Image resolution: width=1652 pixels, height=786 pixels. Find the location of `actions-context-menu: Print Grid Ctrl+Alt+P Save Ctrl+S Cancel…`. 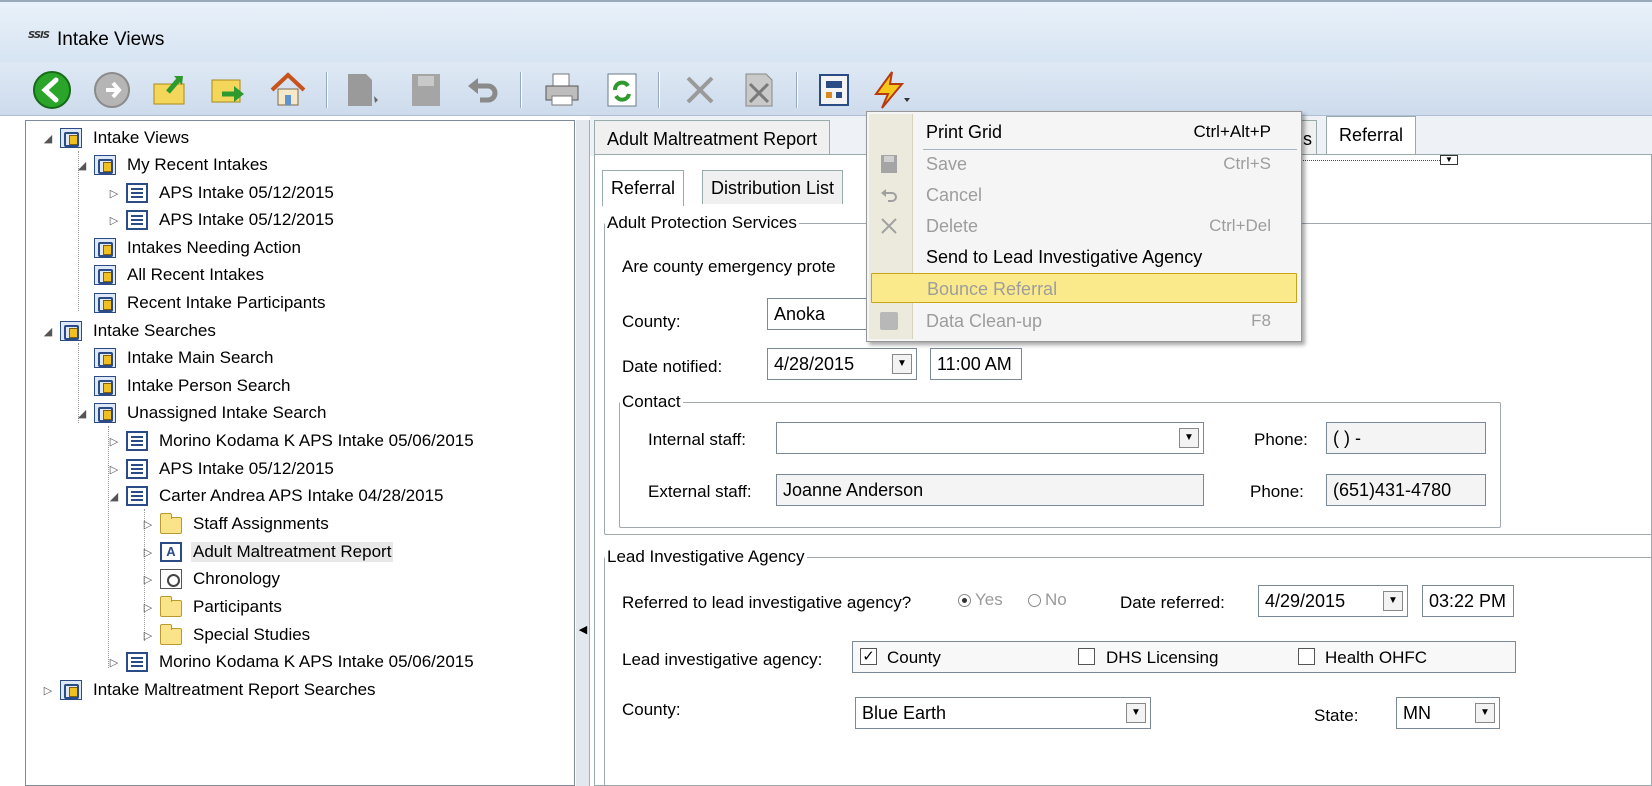

actions-context-menu: Print Grid Ctrl+Alt+P Save Ctrl+S Cancel… is located at coordinates (1084, 226).